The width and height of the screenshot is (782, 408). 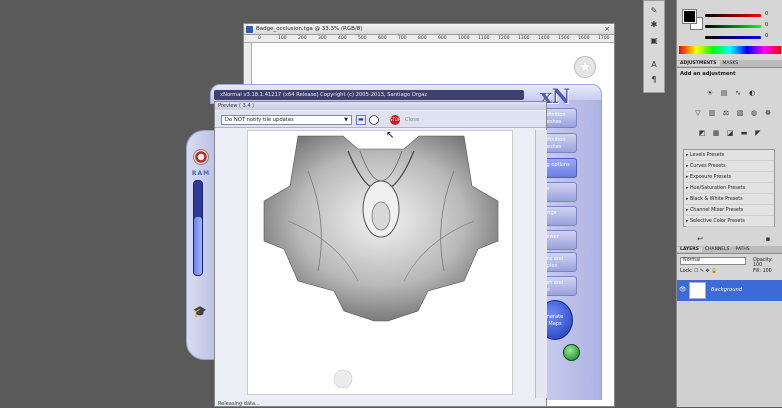 What do you see at coordinates (730, 167) in the screenshot?
I see `list-item: ▸ Curves Presets` at bounding box center [730, 167].